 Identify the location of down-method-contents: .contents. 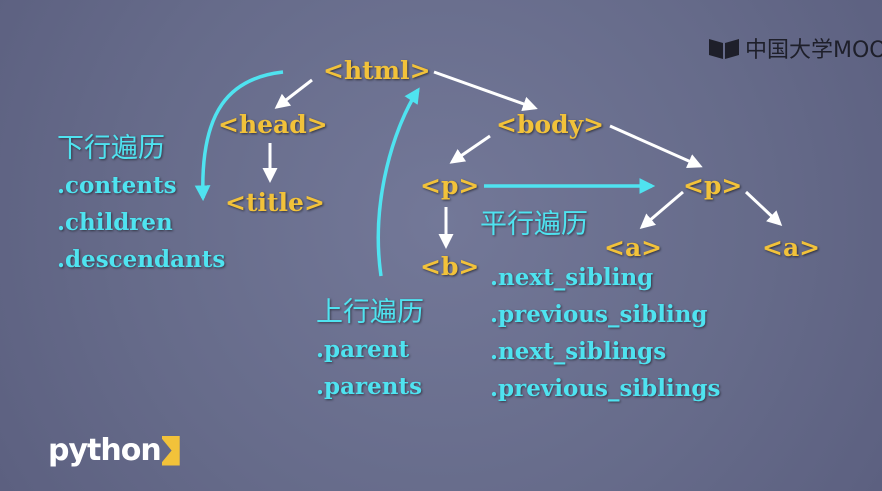
(117, 185).